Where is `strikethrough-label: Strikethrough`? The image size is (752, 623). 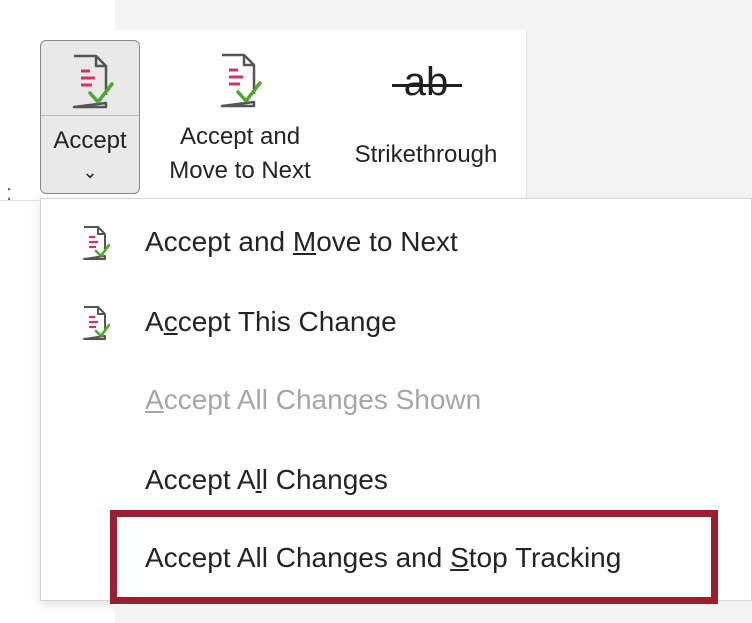 strikethrough-label: Strikethrough is located at coordinates (426, 154).